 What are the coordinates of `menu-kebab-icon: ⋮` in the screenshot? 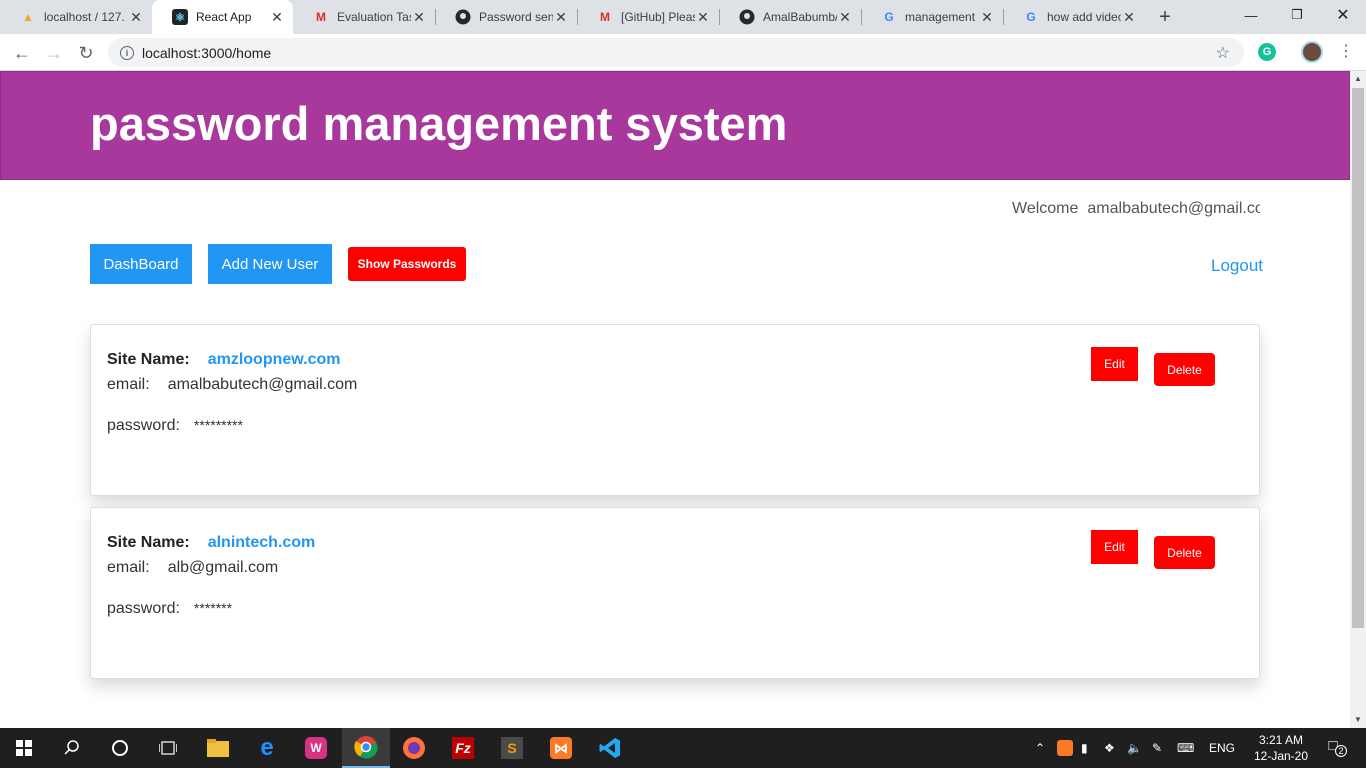 It's located at (1346, 52).